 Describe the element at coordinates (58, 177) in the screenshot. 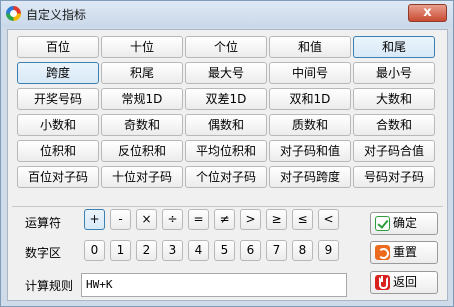

I see `indicator-button: 百位对子码` at that location.